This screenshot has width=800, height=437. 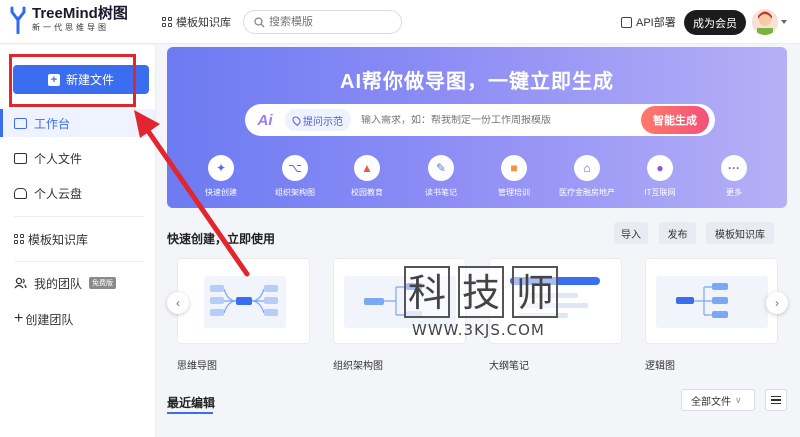 I want to click on api-deploy-link: API部署, so click(x=648, y=22).